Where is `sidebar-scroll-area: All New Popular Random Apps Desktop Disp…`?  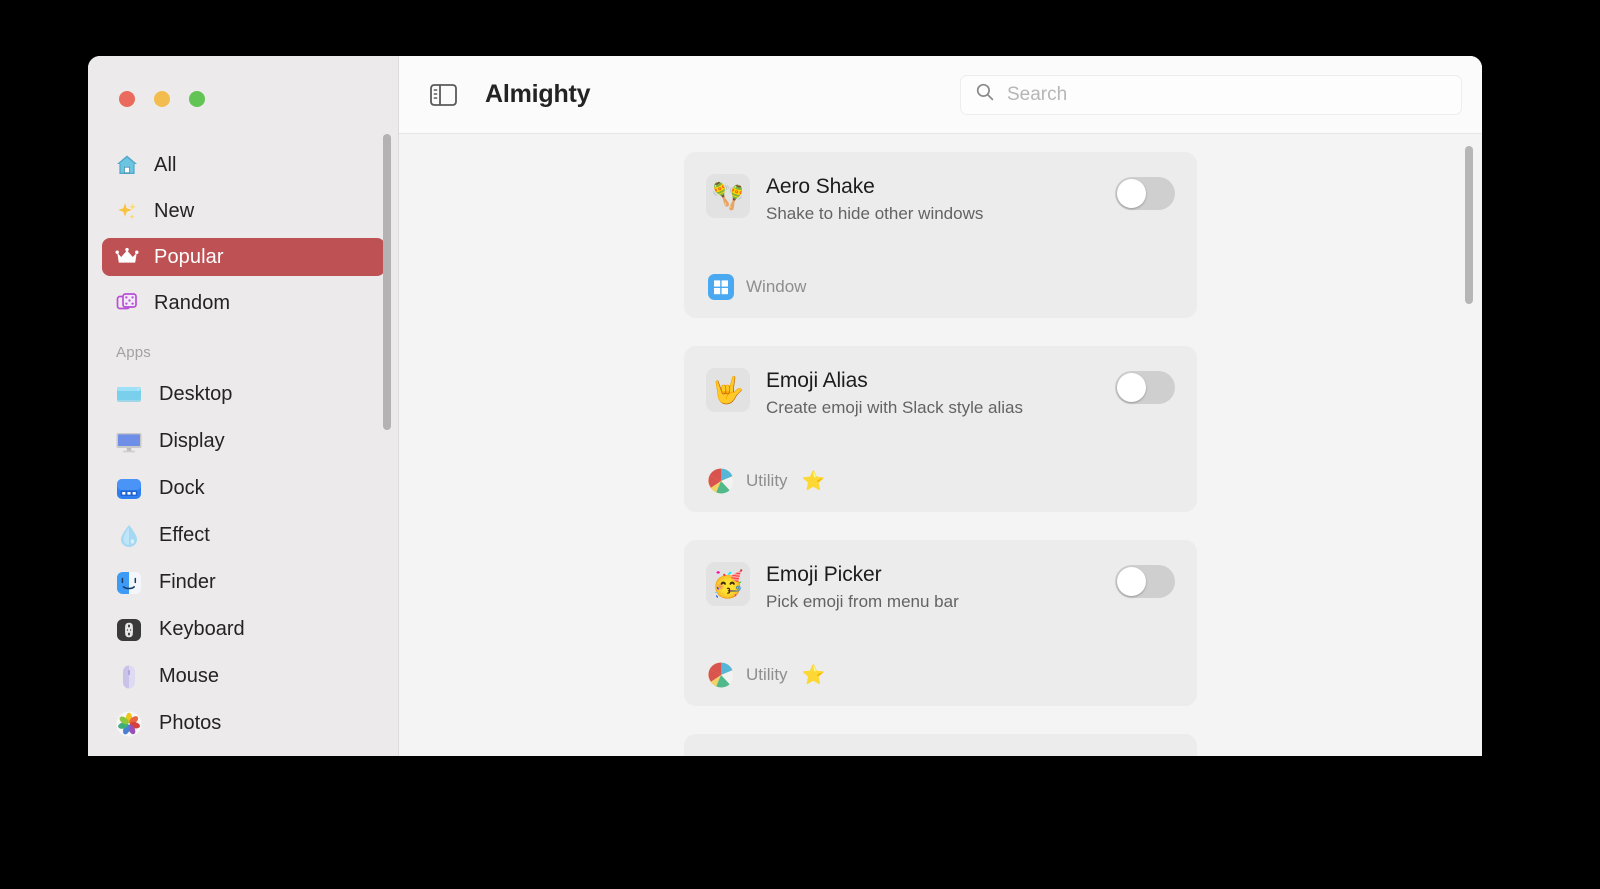
sidebar-scroll-area: All New Popular Random Apps Desktop Disp… is located at coordinates (243, 442).